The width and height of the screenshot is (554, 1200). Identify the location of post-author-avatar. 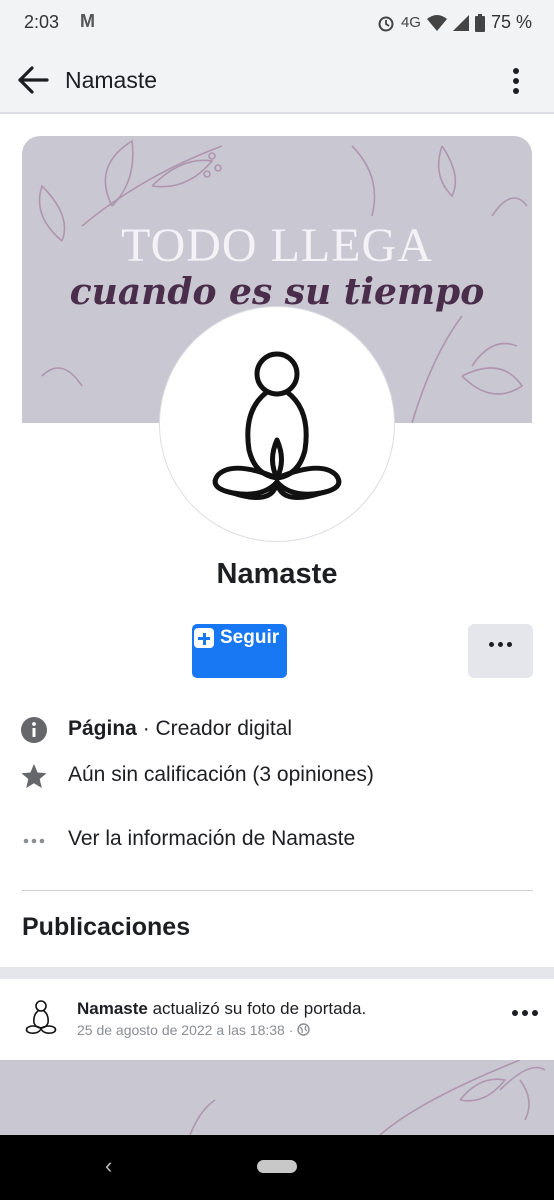
(41, 1018).